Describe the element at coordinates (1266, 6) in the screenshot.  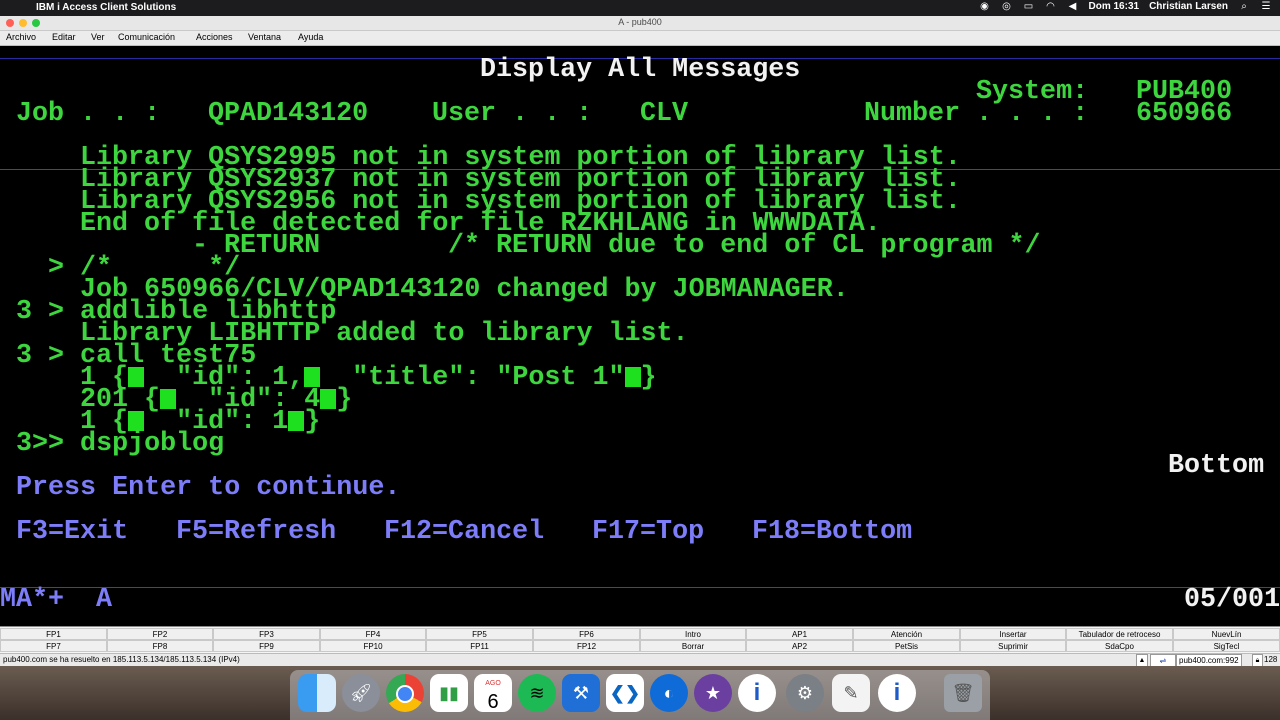
I see `control-center-icon: ☰` at that location.